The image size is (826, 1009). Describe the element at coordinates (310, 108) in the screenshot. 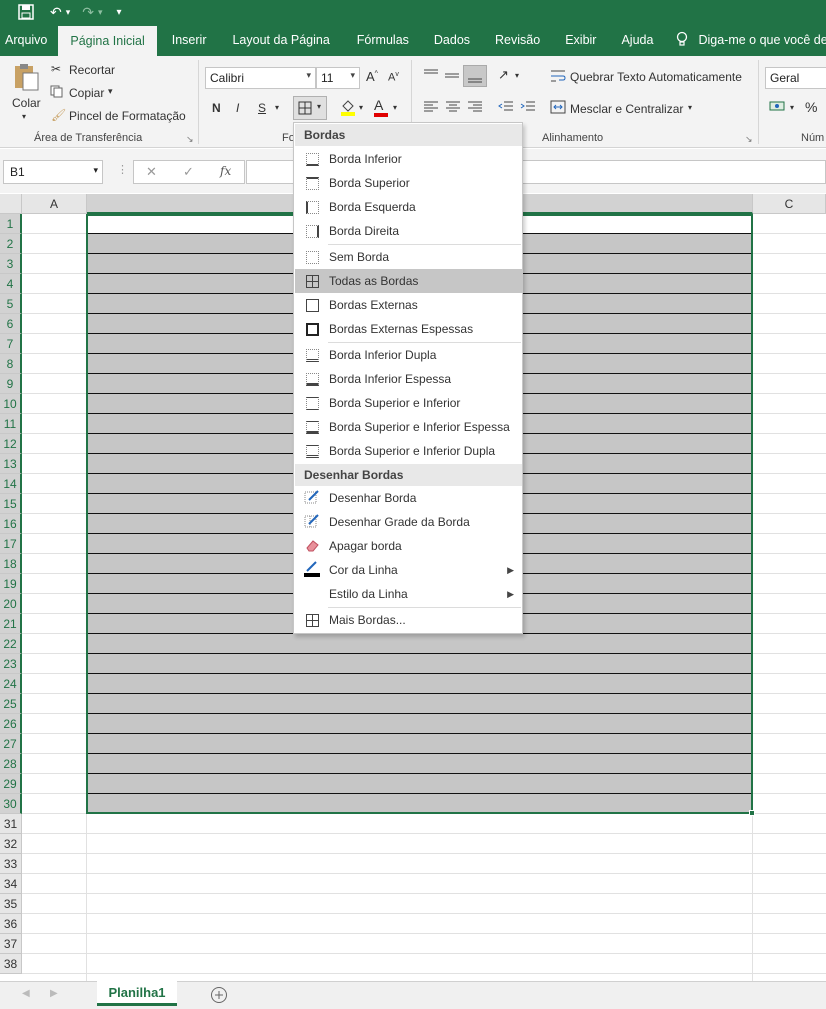

I see `borders-button: ▾` at that location.